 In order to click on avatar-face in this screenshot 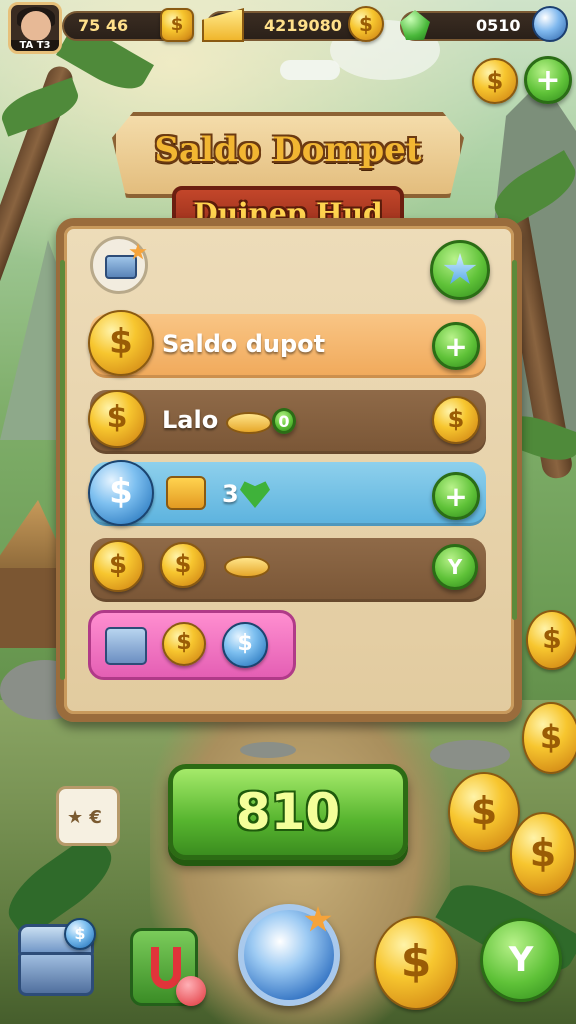, I will do `click(36, 26)`.